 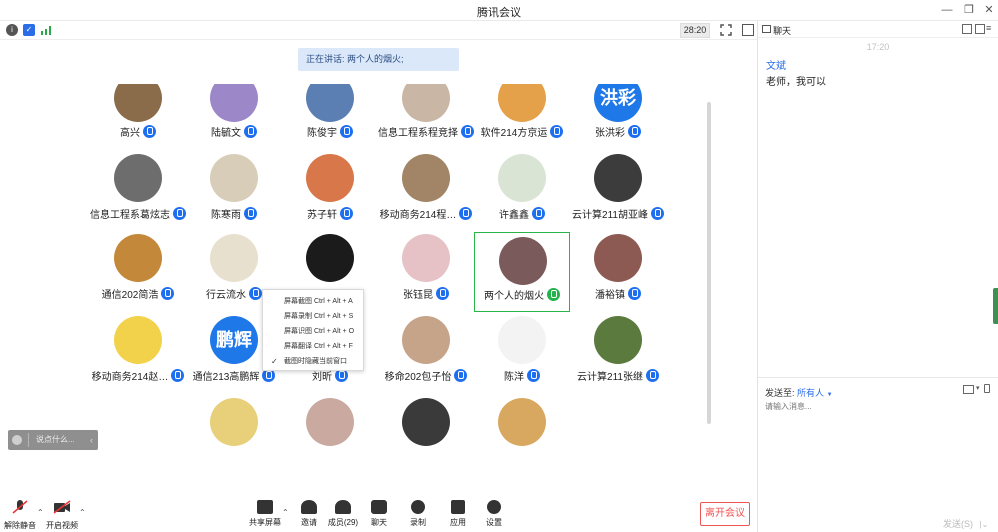 I want to click on info-icon: i, so click(x=12, y=30).